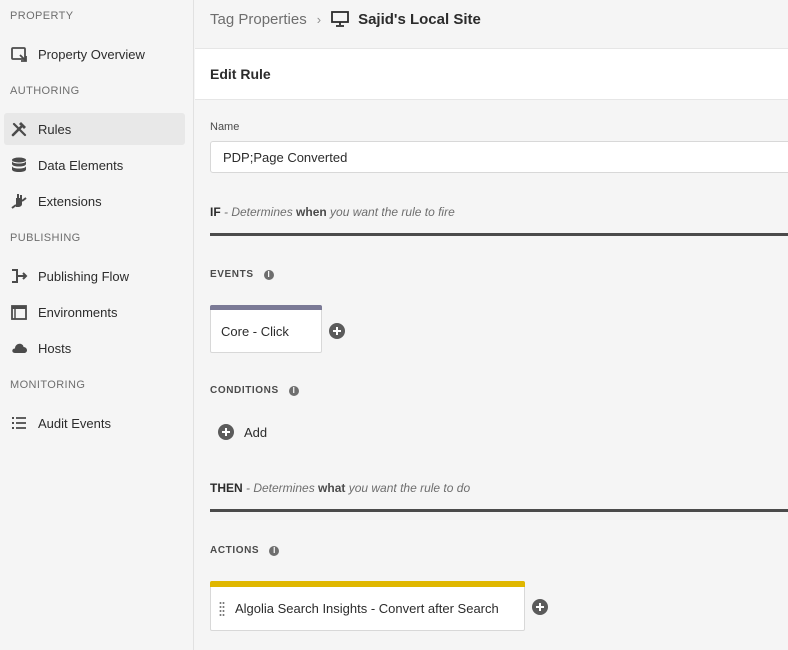 The image size is (788, 650). I want to click on if-emphasis: when, so click(311, 212).